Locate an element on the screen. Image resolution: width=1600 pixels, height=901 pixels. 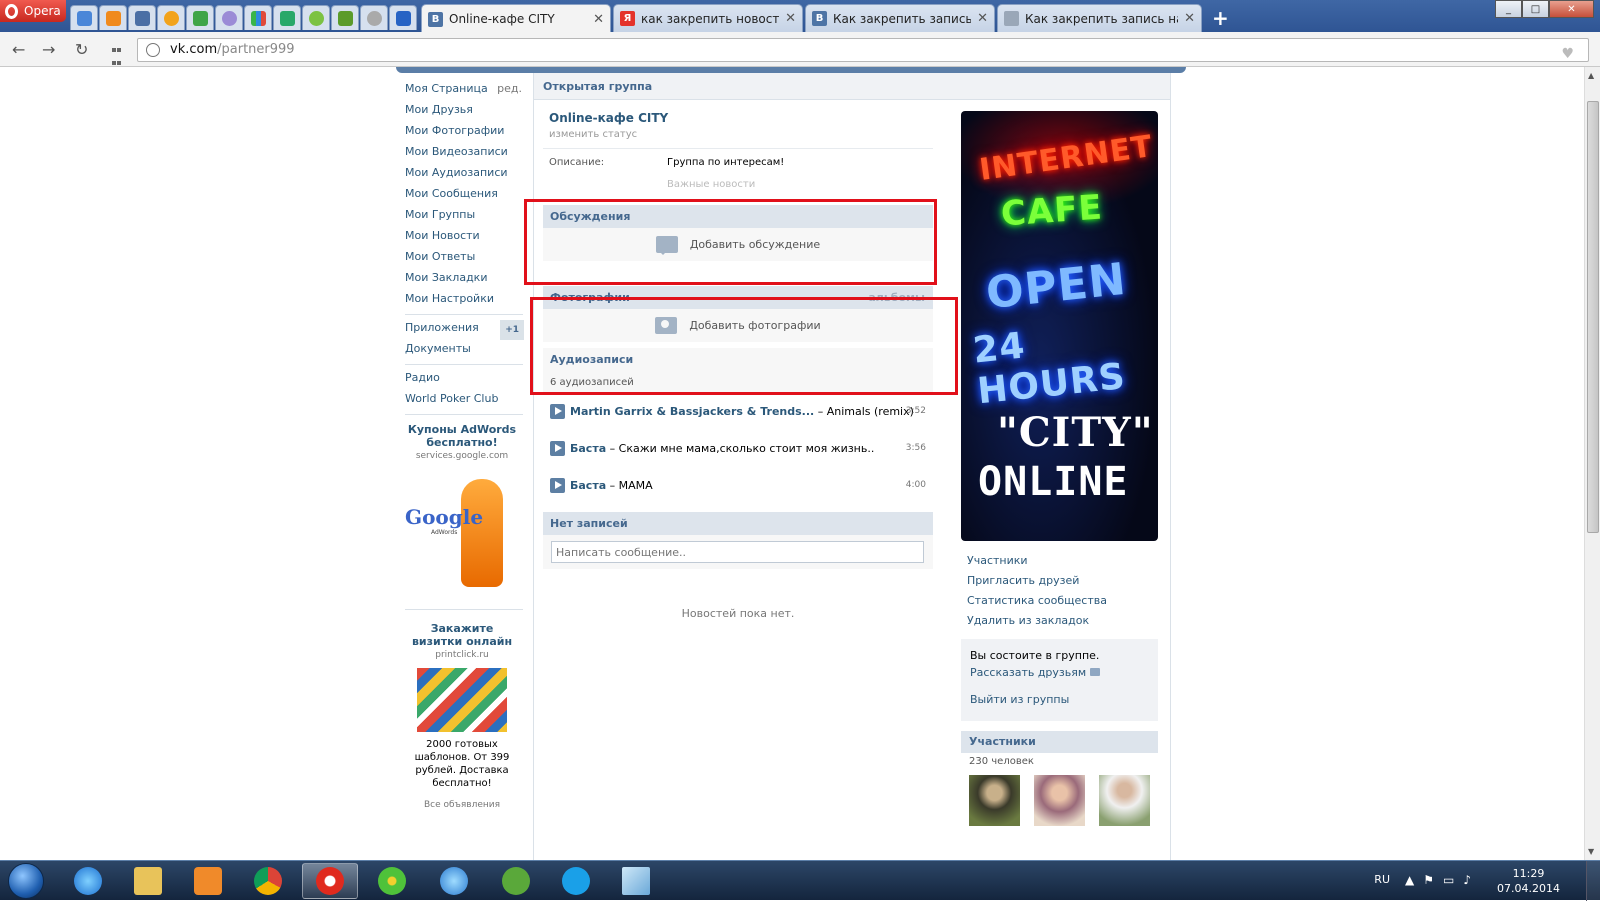
scroll-down-icon: ▼ is located at coordinates (1591, 851).